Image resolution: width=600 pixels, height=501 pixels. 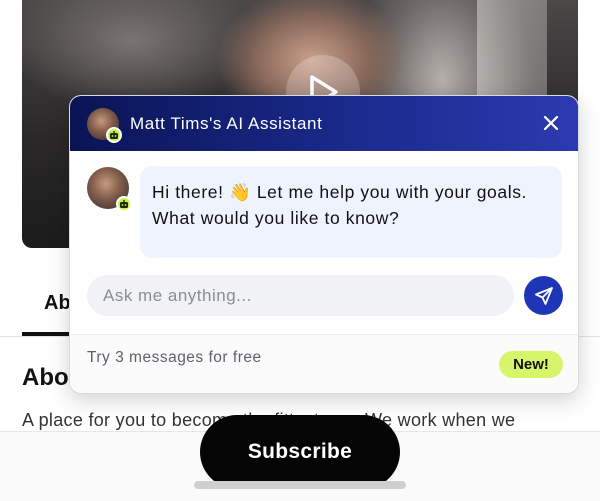 I want to click on video-background-detail, so click(x=512, y=55).